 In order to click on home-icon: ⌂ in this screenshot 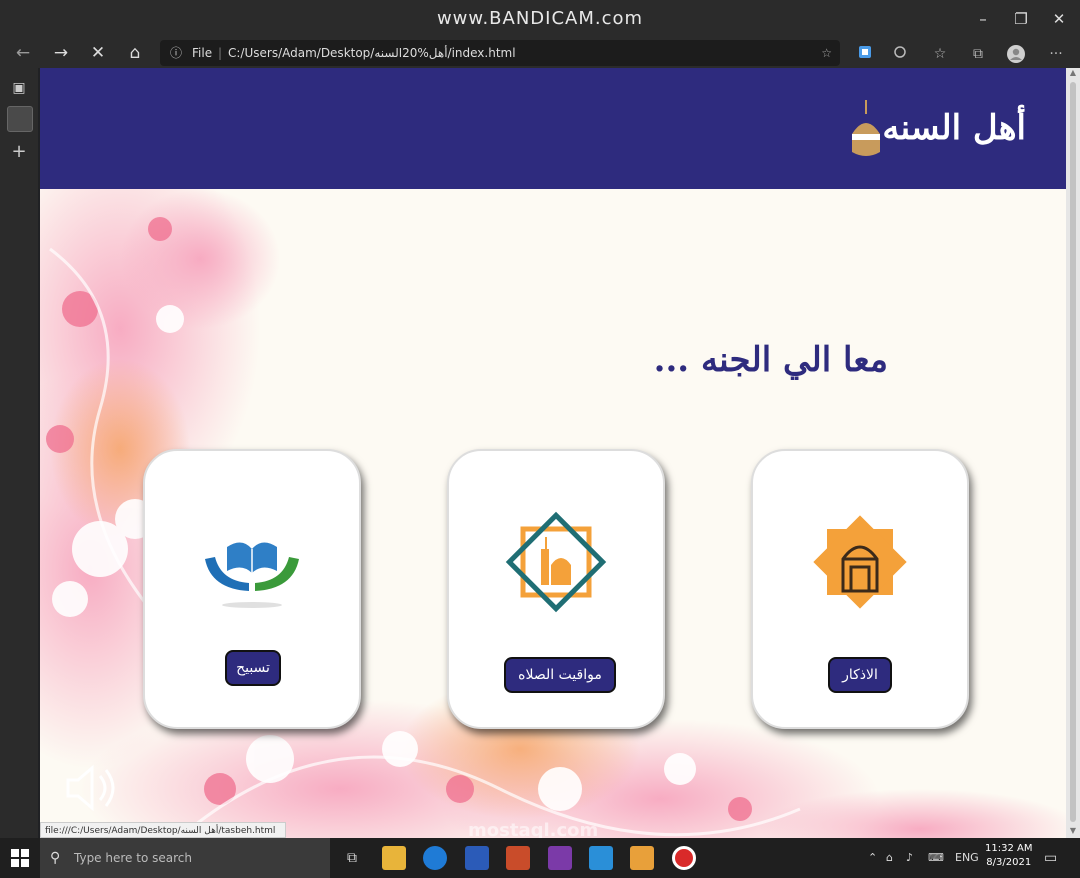, I will do `click(135, 53)`.